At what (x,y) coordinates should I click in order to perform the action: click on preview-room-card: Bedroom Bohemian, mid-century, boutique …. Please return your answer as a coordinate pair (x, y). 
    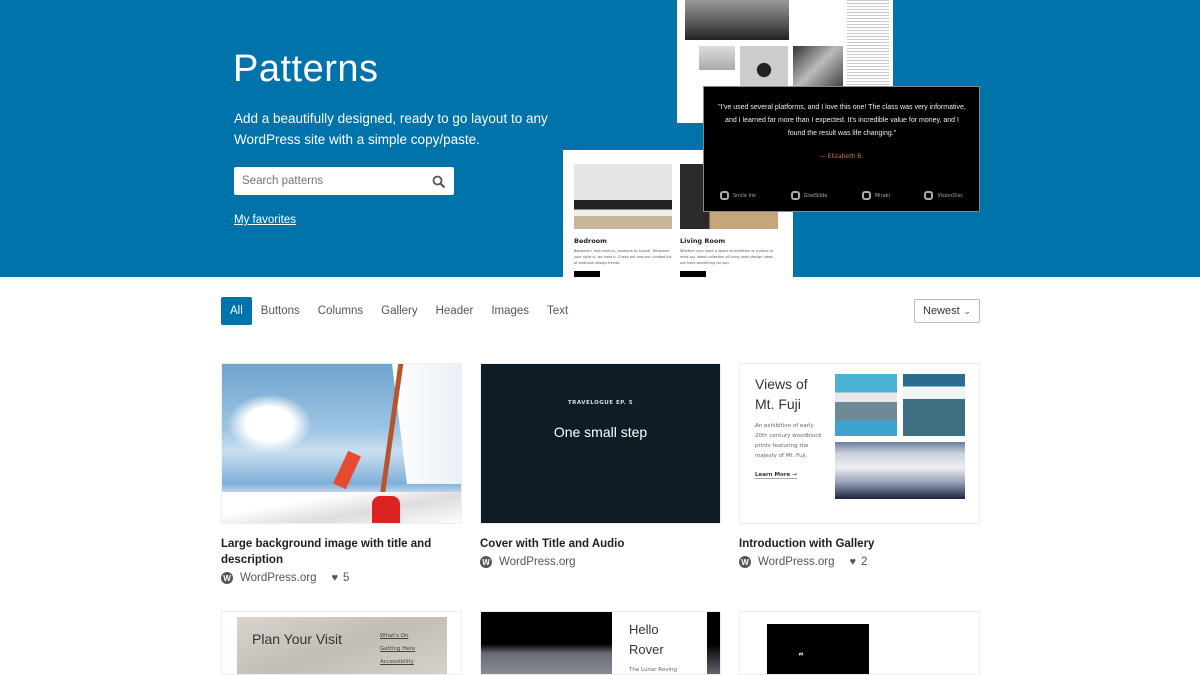
    Looking at the image, I should click on (623, 220).